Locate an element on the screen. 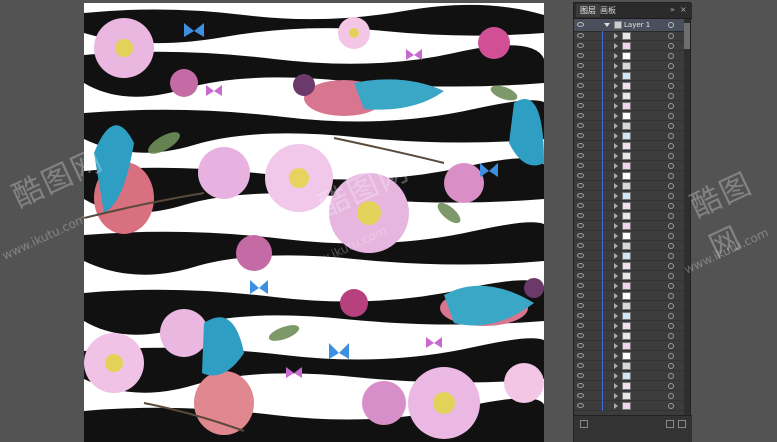 Image resolution: width=777 pixels, height=442 pixels. new-layer-icon is located at coordinates (670, 424).